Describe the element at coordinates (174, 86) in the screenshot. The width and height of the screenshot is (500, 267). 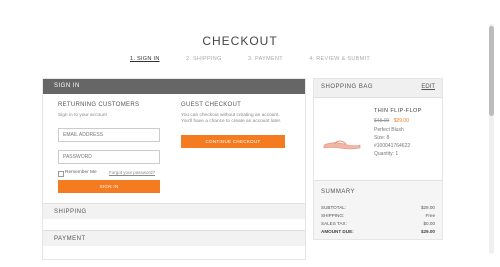
I see `sign-in-header: SIGN IN` at that location.